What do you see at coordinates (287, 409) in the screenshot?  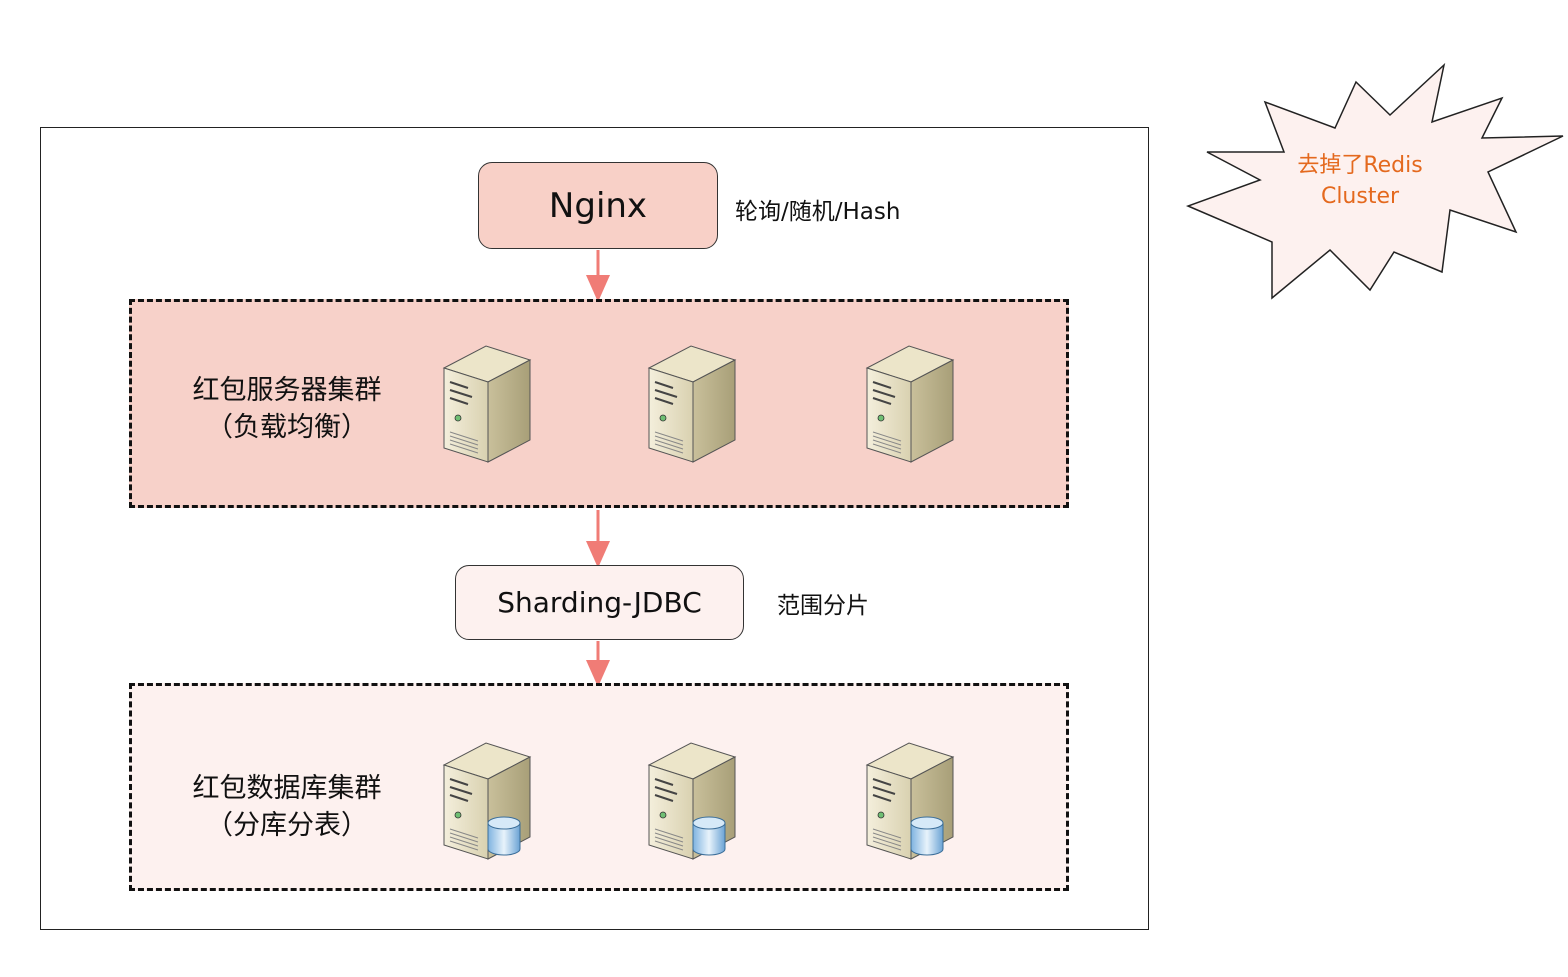 I see `server-cluster-label: 红包服务器集群 （负载均衡）` at bounding box center [287, 409].